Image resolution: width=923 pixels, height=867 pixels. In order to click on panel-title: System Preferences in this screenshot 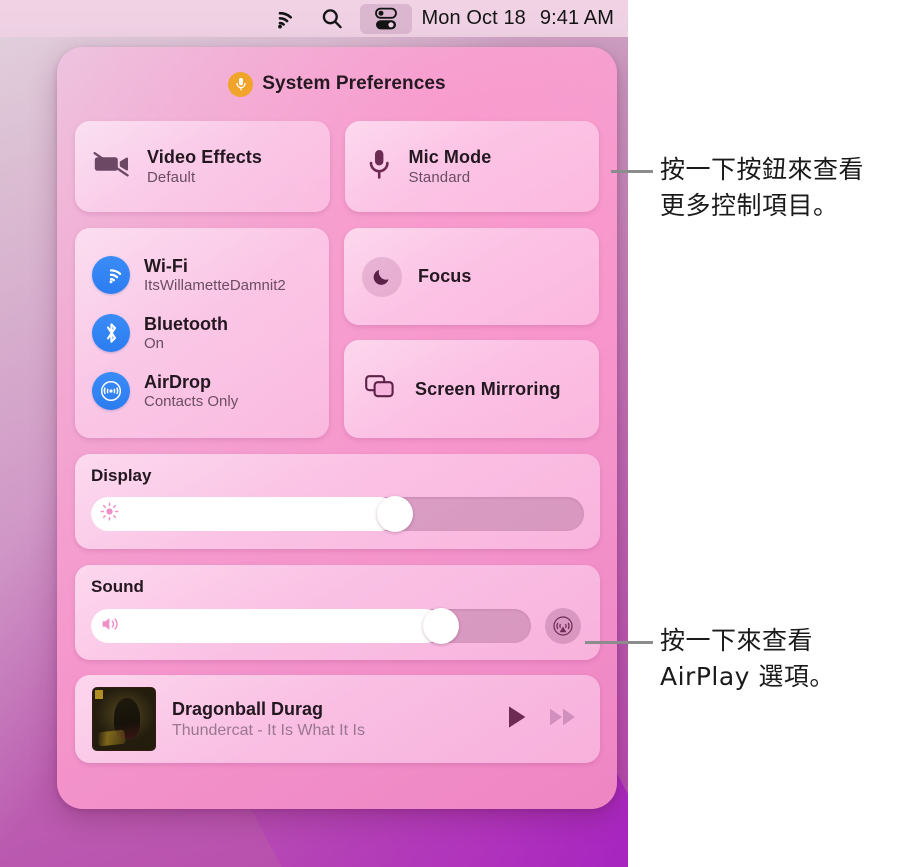, I will do `click(337, 84)`.